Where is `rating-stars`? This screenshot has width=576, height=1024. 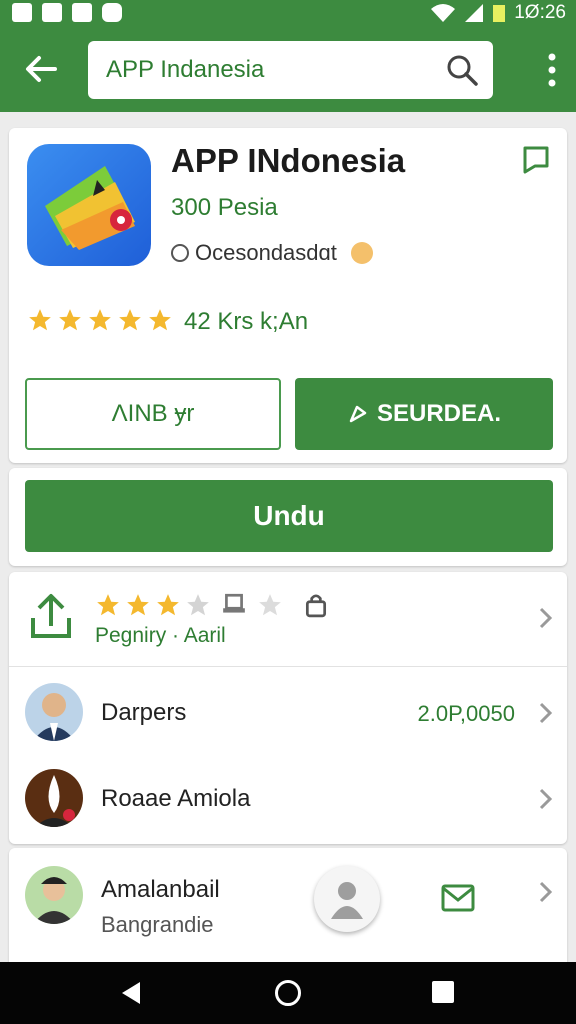
rating-stars is located at coordinates (100, 320).